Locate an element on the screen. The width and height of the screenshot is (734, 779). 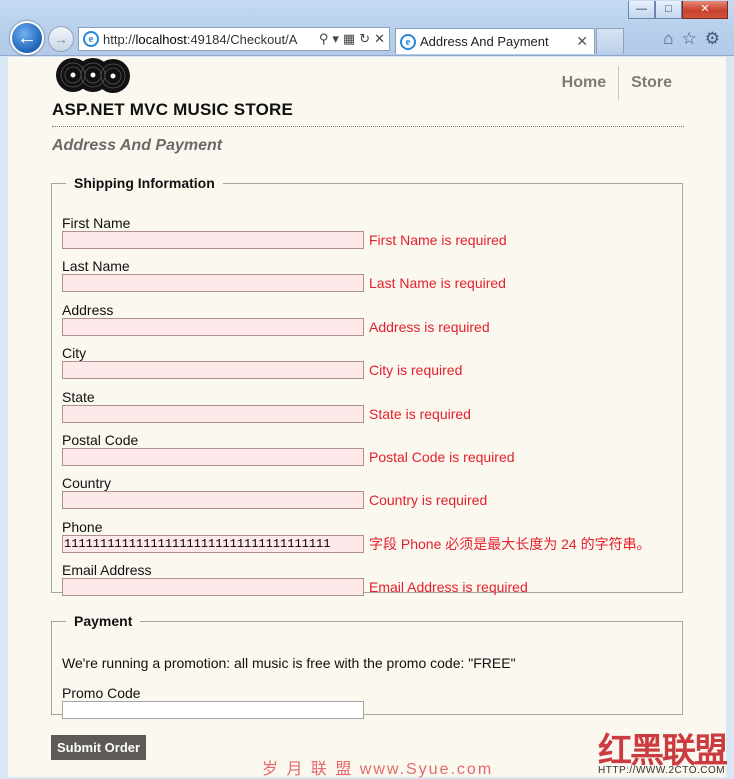
tab-ie-icon: e is located at coordinates (408, 41).